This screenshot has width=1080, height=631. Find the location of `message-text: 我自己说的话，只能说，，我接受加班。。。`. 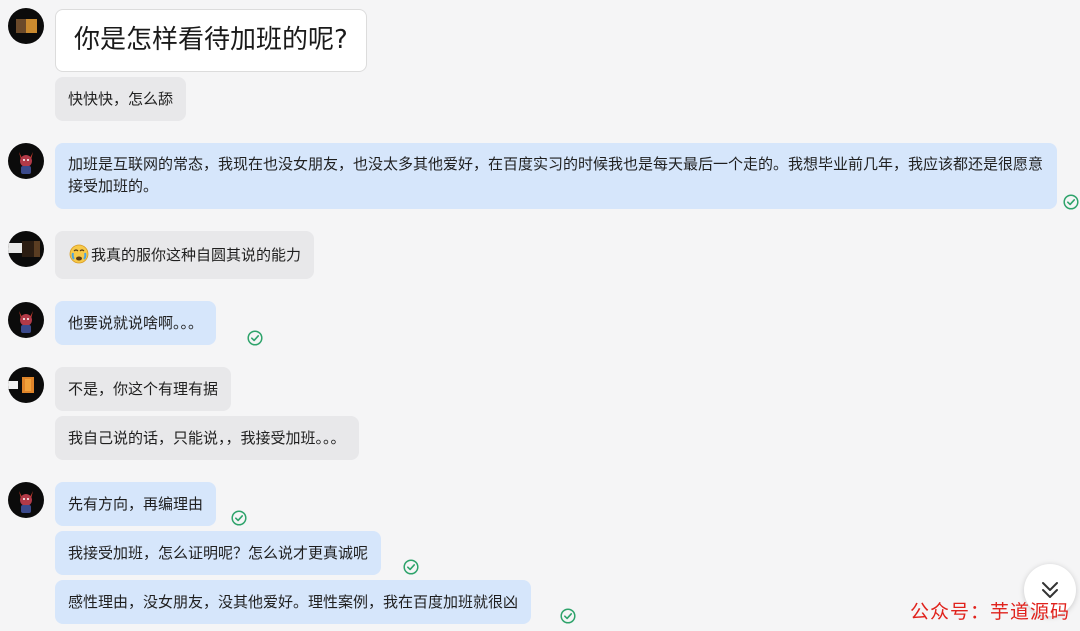

message-text: 我自己说的话，只能说，，我接受加班。。。 is located at coordinates (207, 438).